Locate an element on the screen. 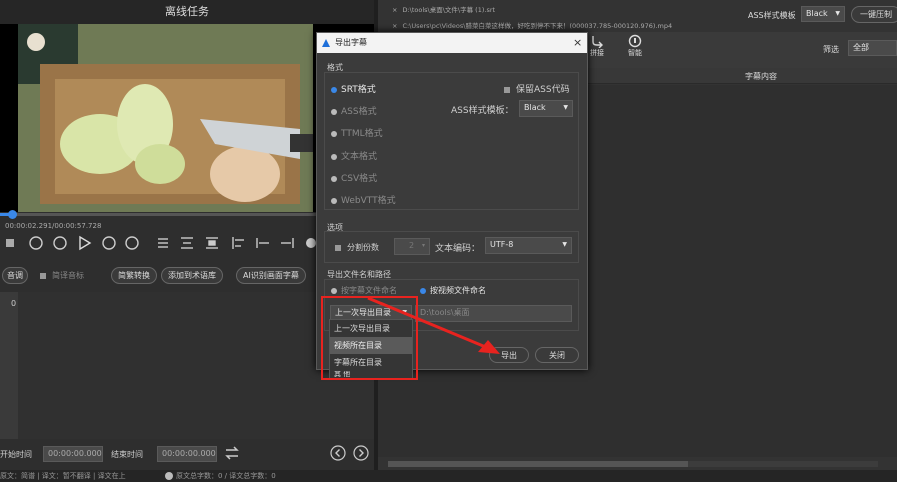 This screenshot has height=482, width=897. row-number: 0 is located at coordinates (14, 303).